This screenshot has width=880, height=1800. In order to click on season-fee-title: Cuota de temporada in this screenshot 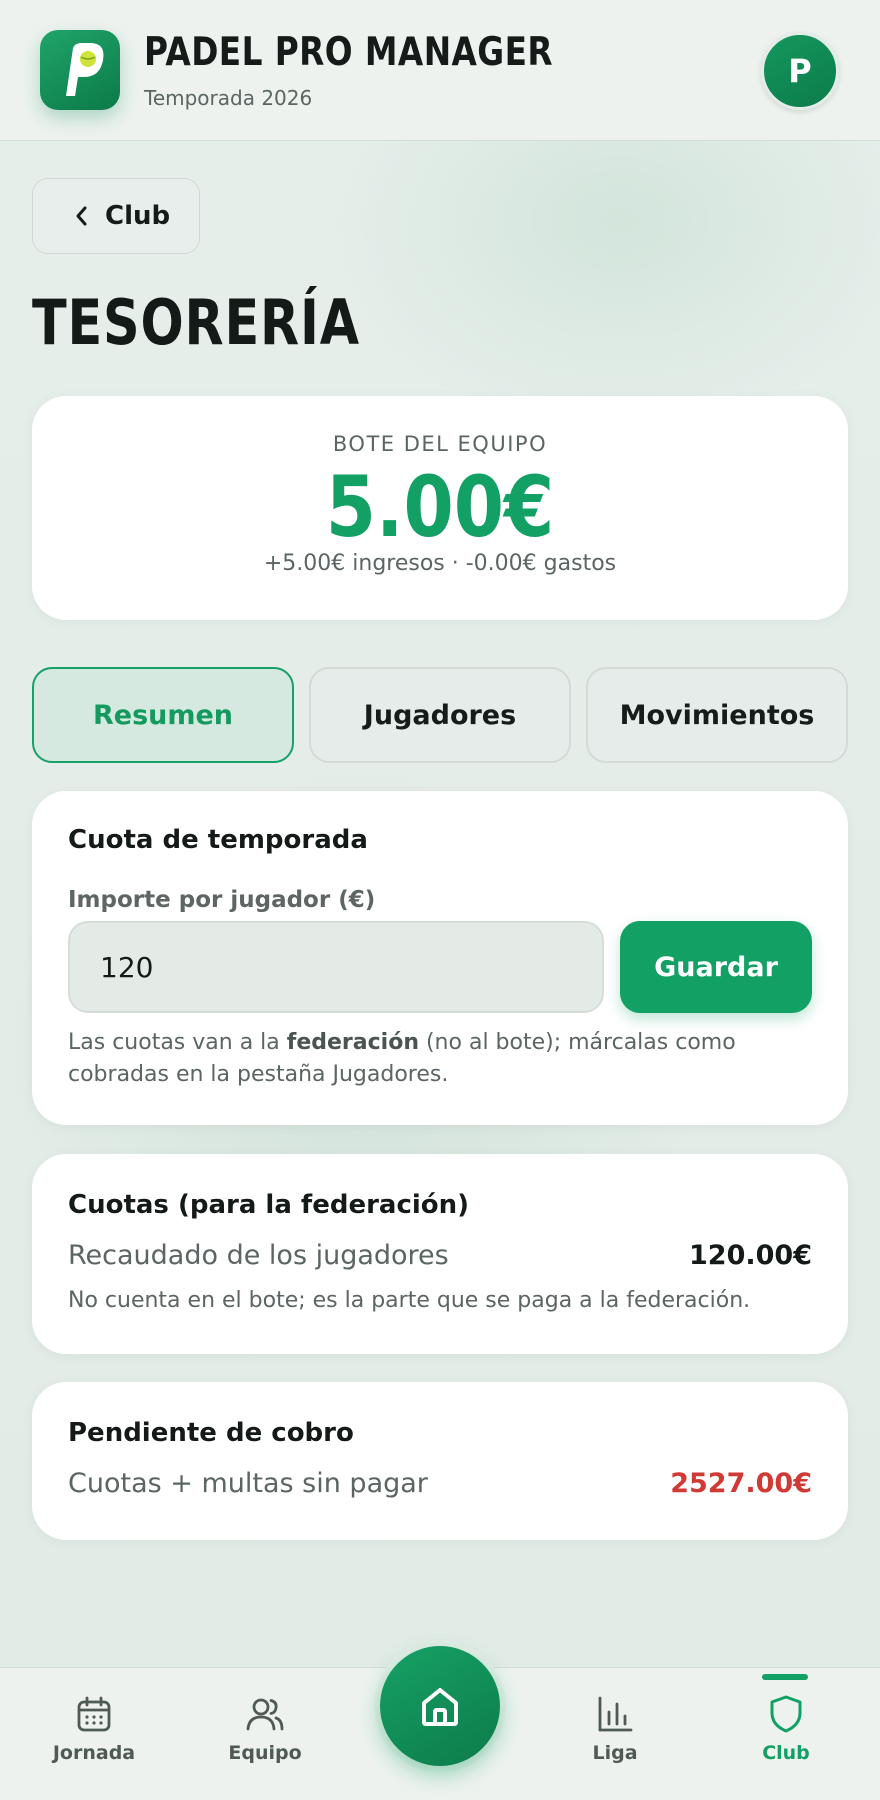, I will do `click(218, 840)`.